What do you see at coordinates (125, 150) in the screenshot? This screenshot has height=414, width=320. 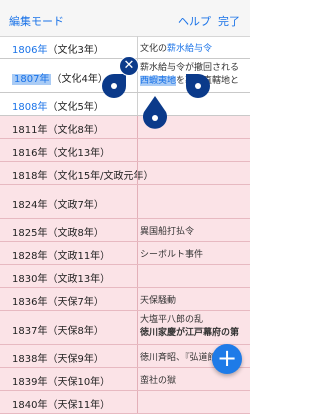 I see `table-row: 1816年（文化13年）` at bounding box center [125, 150].